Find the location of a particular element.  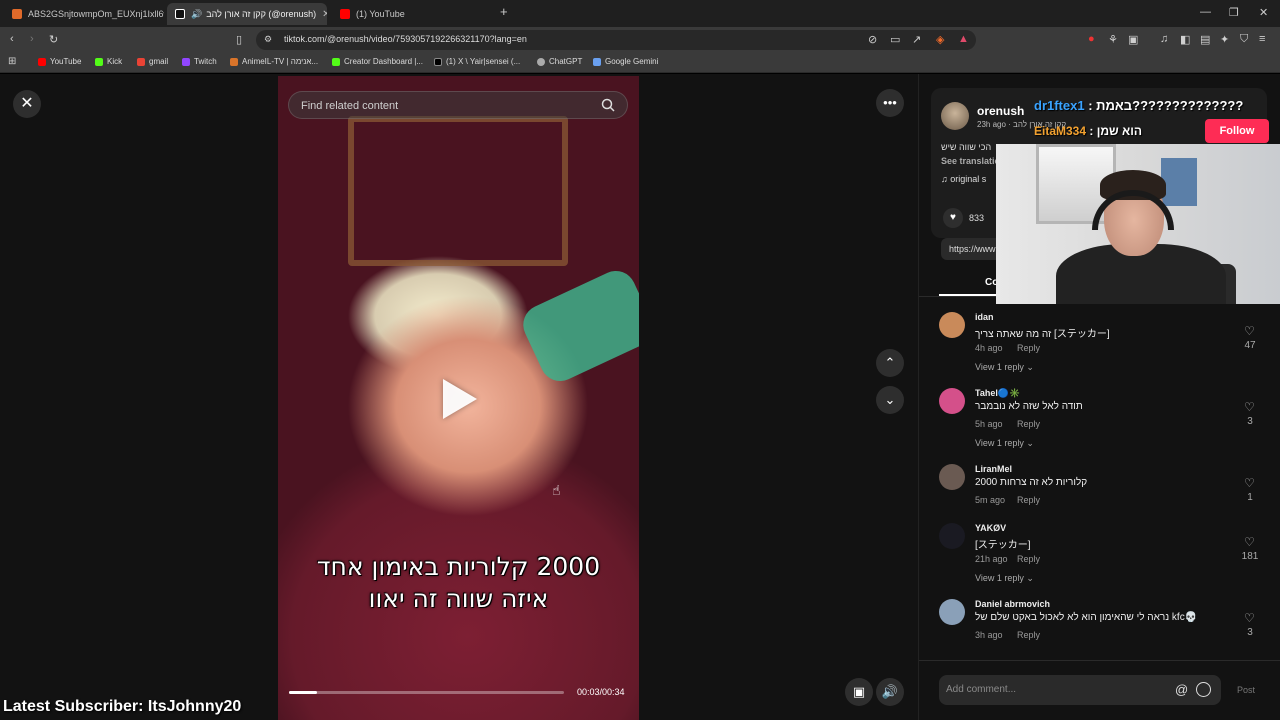

mention-icon: @ is located at coordinates (1181, 689).